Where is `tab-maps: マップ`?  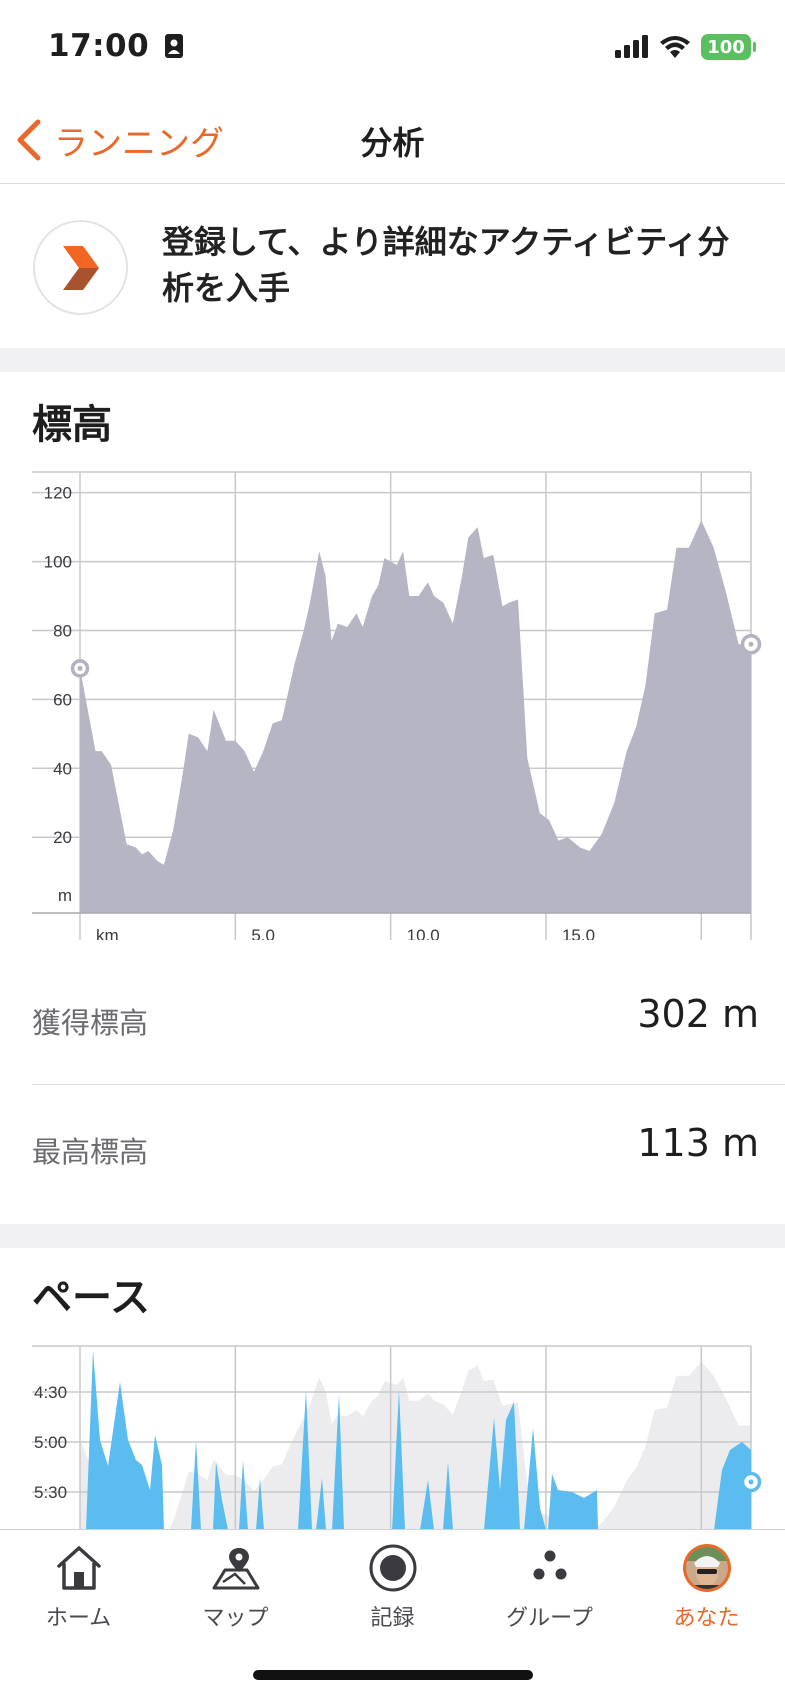 tab-maps: マップ is located at coordinates (235, 1585).